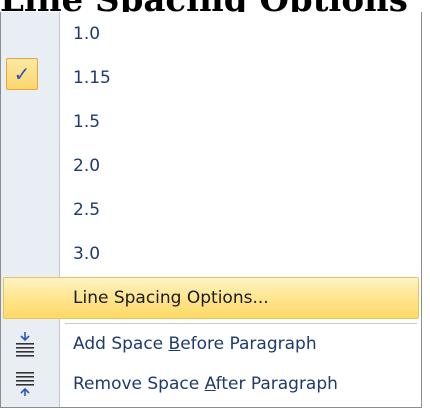 The image size is (430, 410). Describe the element at coordinates (92, 78) in the screenshot. I see `menu-item-label: 1.15` at that location.